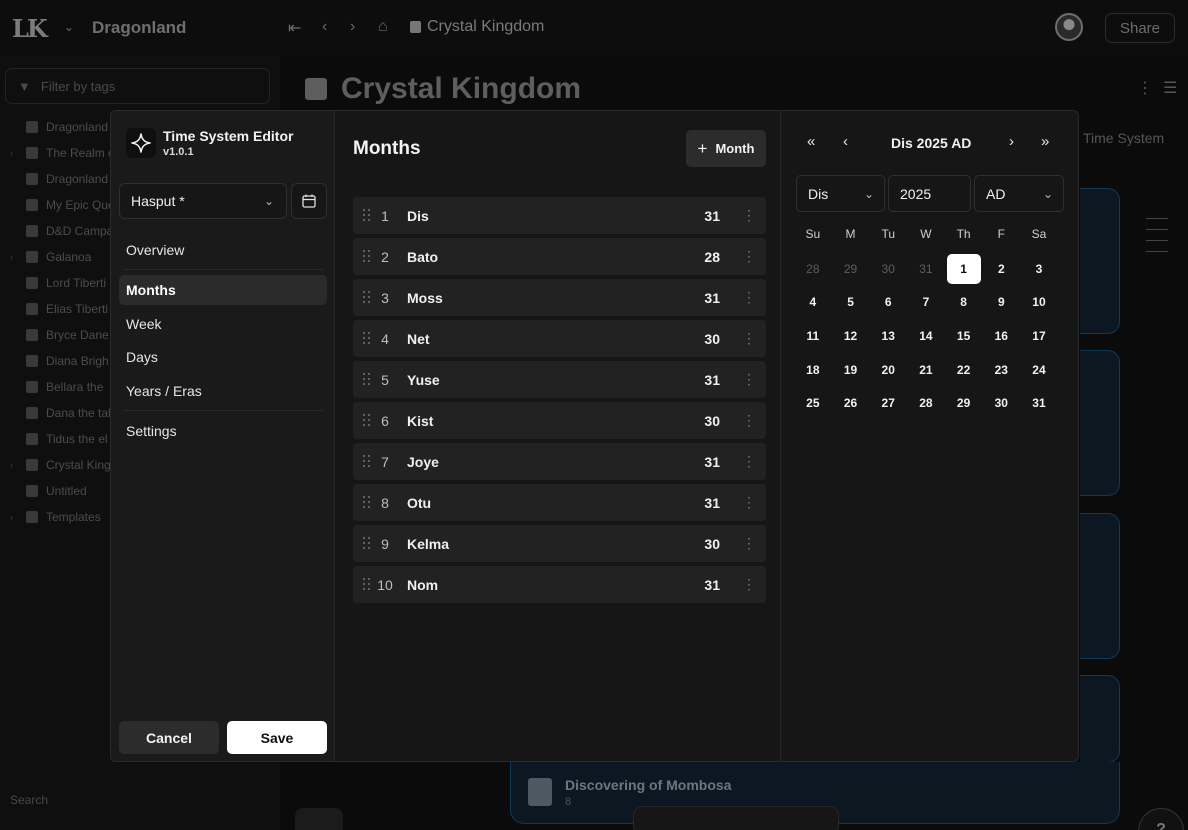 The image size is (1188, 830). What do you see at coordinates (1039, 302) in the screenshot?
I see `calendar-day: 10` at bounding box center [1039, 302].